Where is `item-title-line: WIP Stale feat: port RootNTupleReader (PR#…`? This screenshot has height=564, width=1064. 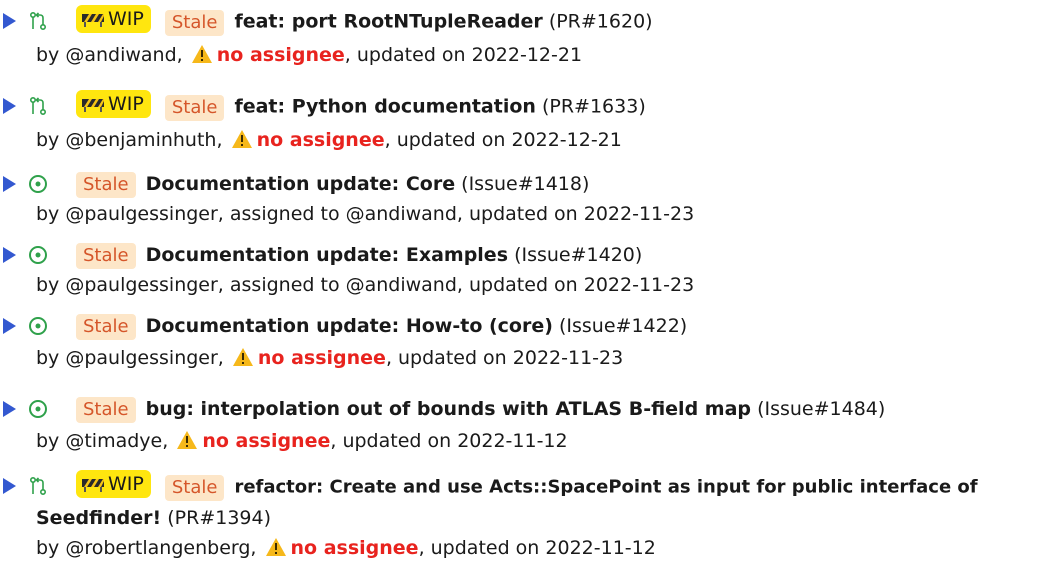 item-title-line: WIP Stale feat: port RootNTupleReader (PR#… is located at coordinates (364, 20).